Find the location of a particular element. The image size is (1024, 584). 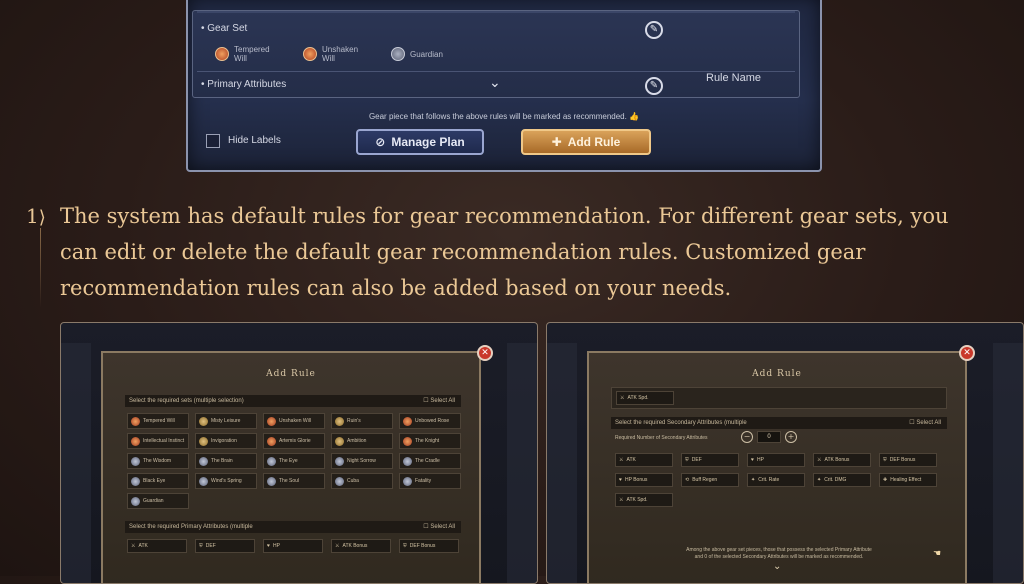

minus-icon: − is located at coordinates (747, 437).